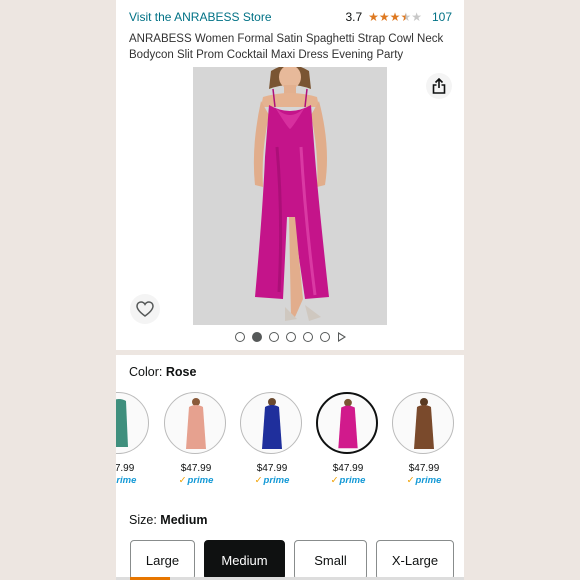 The width and height of the screenshot is (580, 580). I want to click on rating-value: 3.7, so click(354, 17).